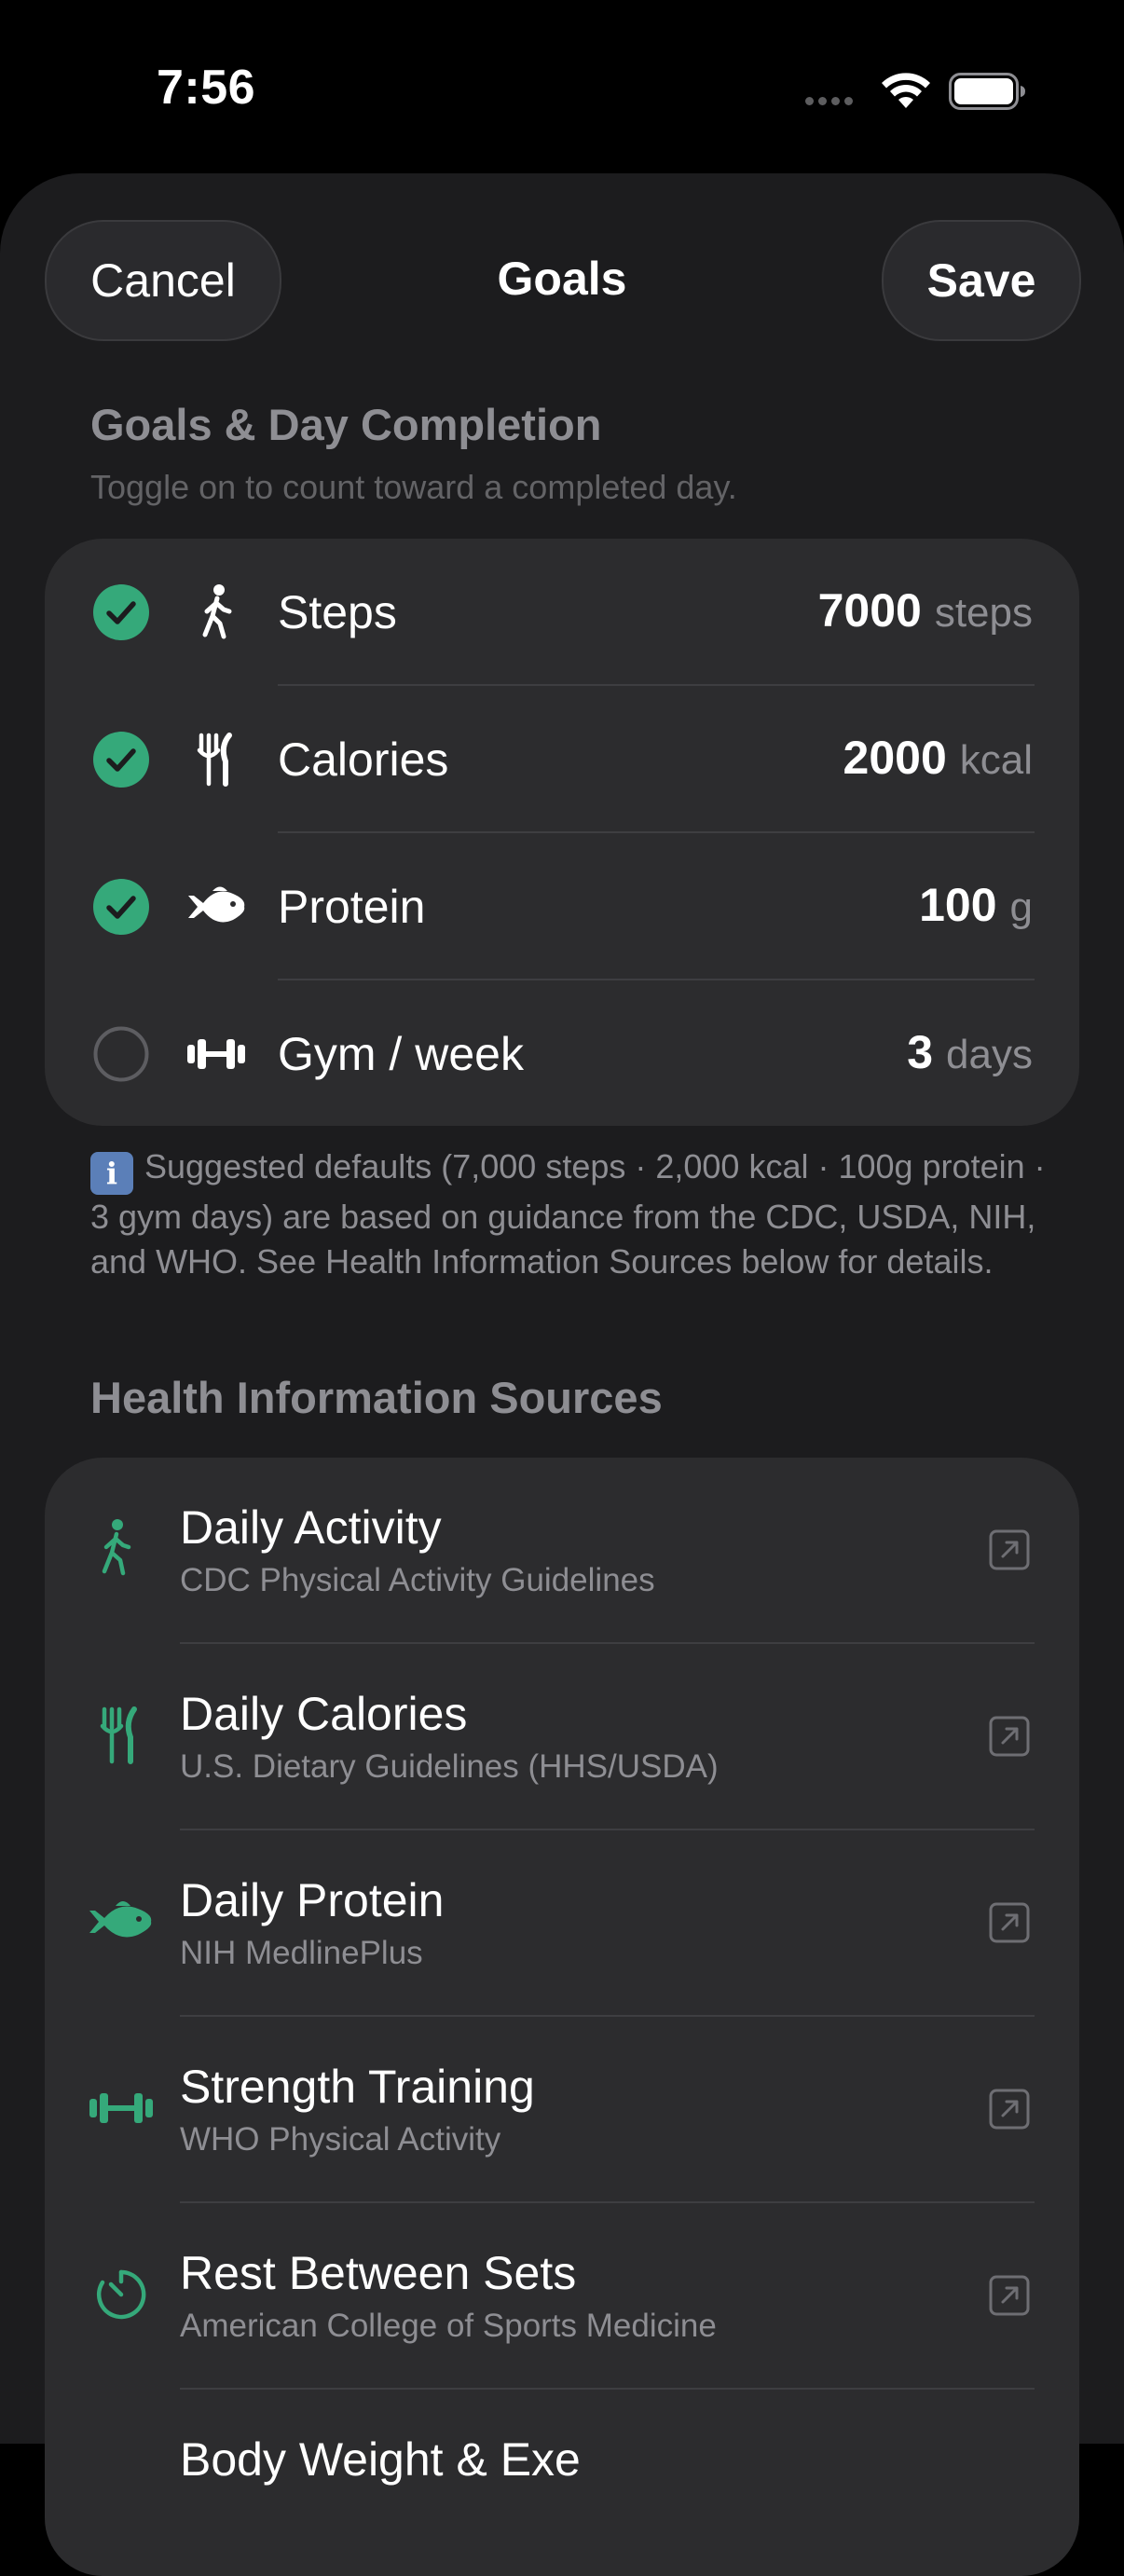 The image size is (1124, 2576). I want to click on wifi-icon, so click(906, 90).